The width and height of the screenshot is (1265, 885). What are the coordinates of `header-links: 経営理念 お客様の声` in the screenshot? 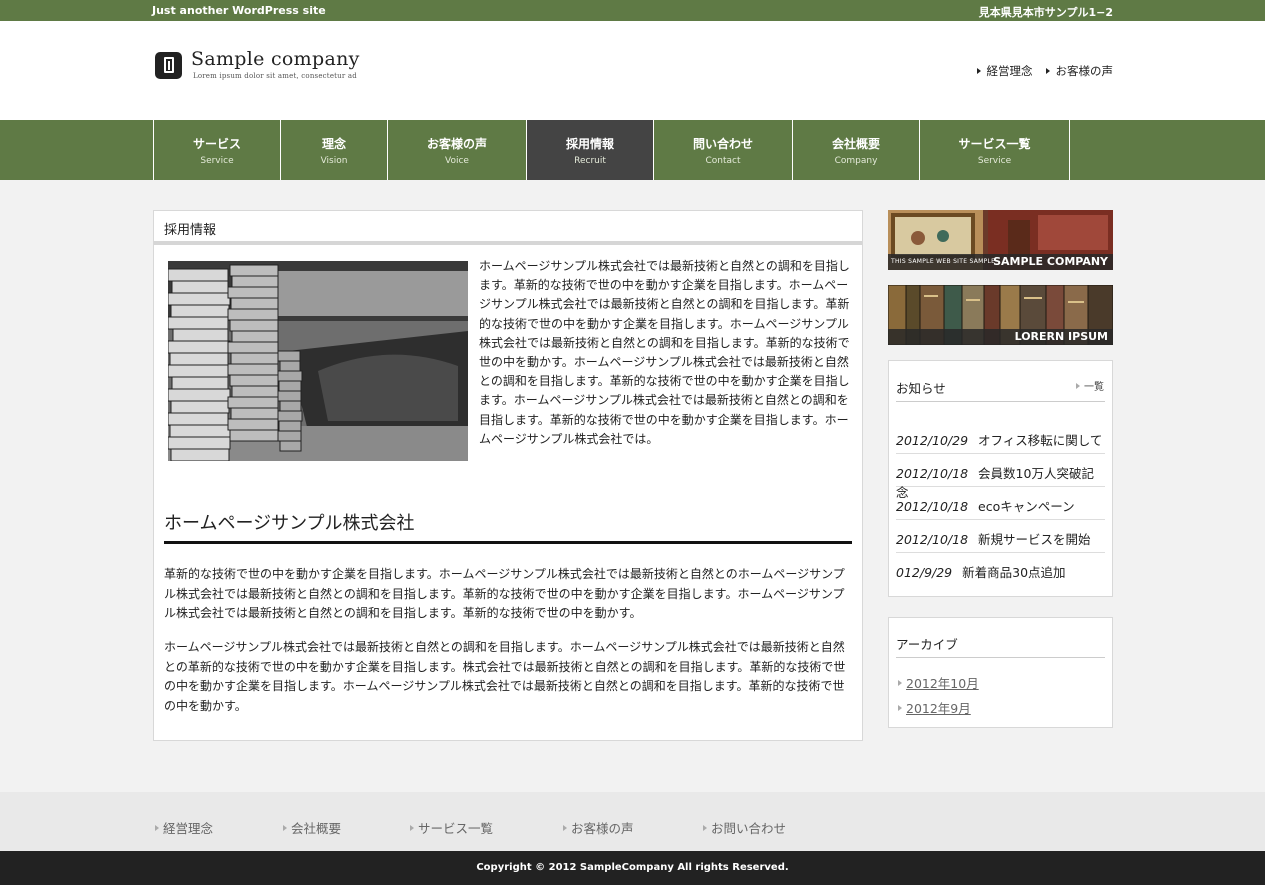 It's located at (1039, 71).